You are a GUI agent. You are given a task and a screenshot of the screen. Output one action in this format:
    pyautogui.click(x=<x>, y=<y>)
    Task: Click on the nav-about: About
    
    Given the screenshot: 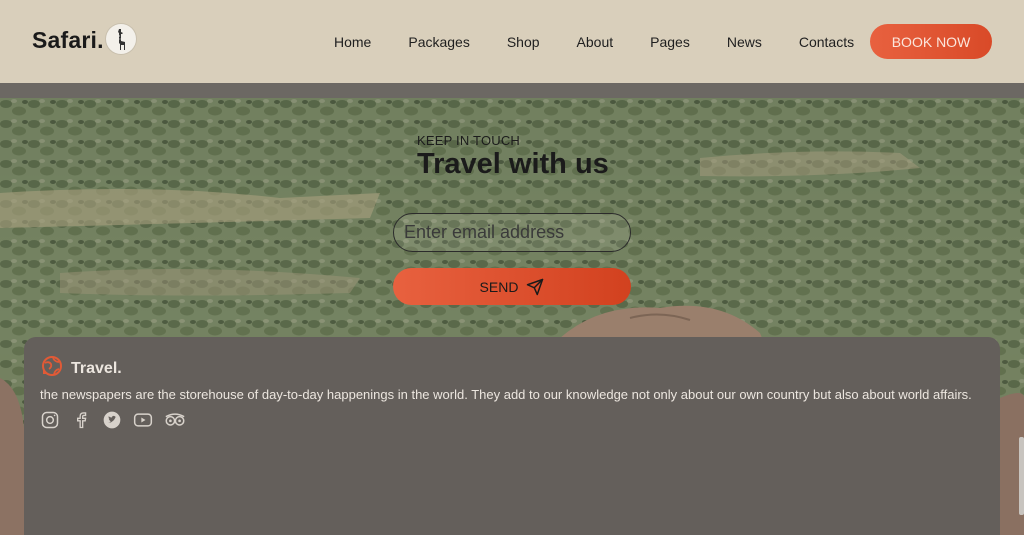 What is the action you would take?
    pyautogui.click(x=595, y=42)
    